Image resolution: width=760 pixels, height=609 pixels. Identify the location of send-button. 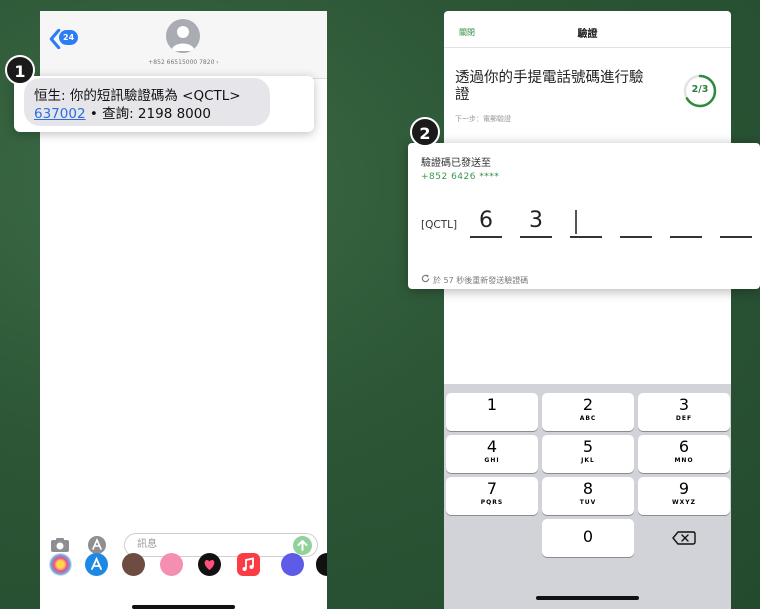
(302, 545).